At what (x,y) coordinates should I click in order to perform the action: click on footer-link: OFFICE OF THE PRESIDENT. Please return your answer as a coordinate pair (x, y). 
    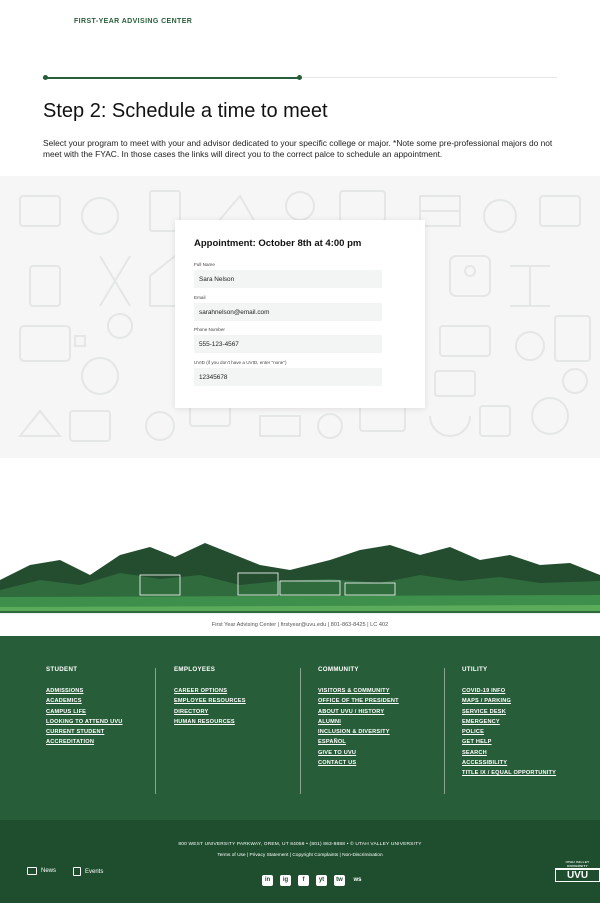
    Looking at the image, I should click on (358, 701).